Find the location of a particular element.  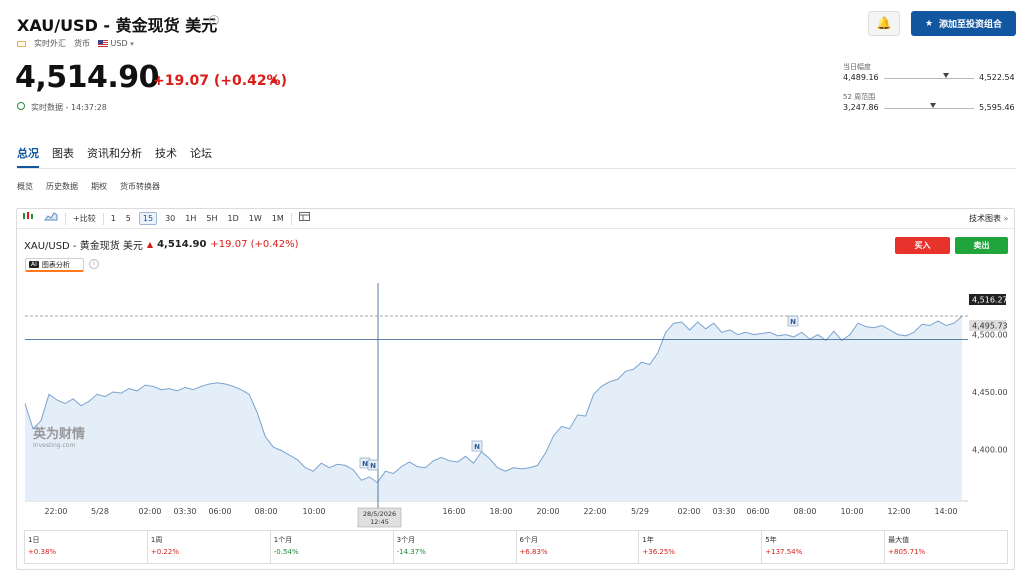

crosshair-time-tag: 28/5/2026 12:45 is located at coordinates (379, 517).